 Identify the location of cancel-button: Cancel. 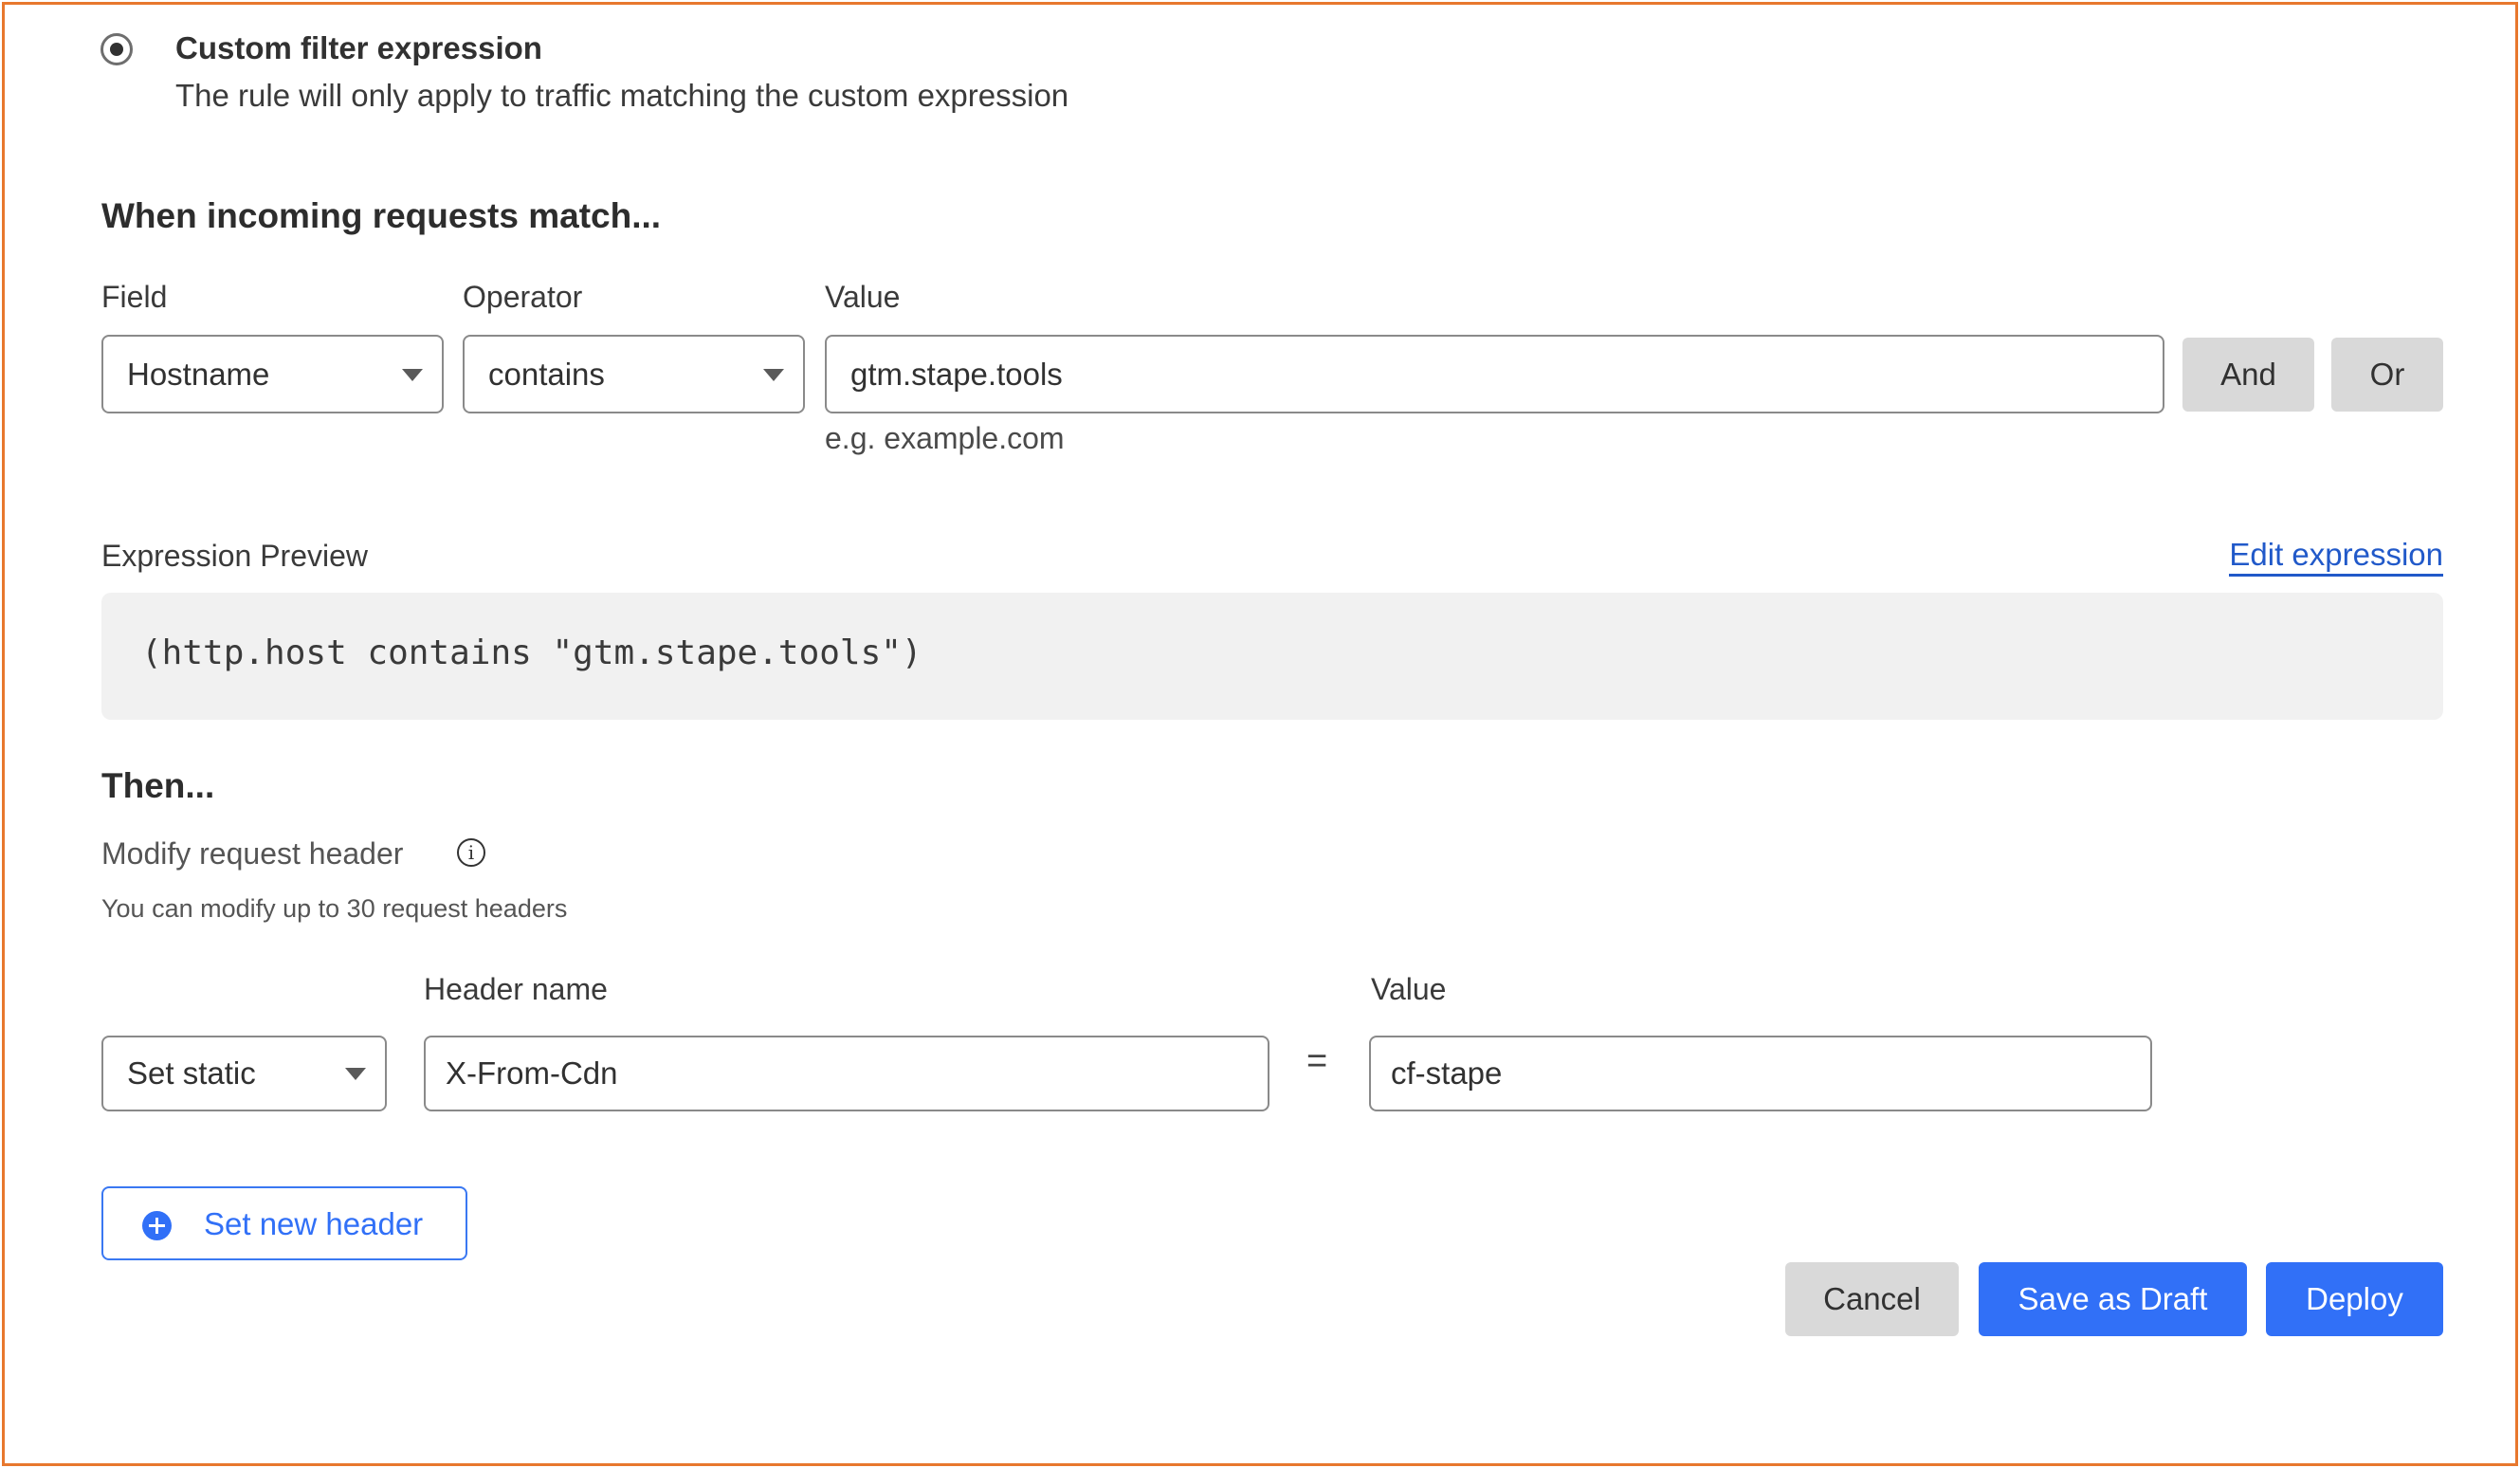
(1872, 1299).